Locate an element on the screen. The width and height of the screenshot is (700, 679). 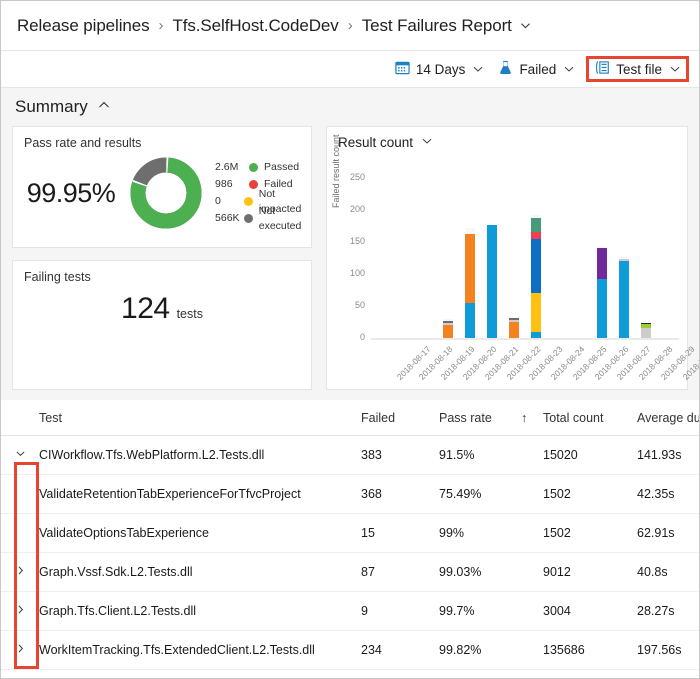
filter-date-range: 14 Days is located at coordinates (440, 69).